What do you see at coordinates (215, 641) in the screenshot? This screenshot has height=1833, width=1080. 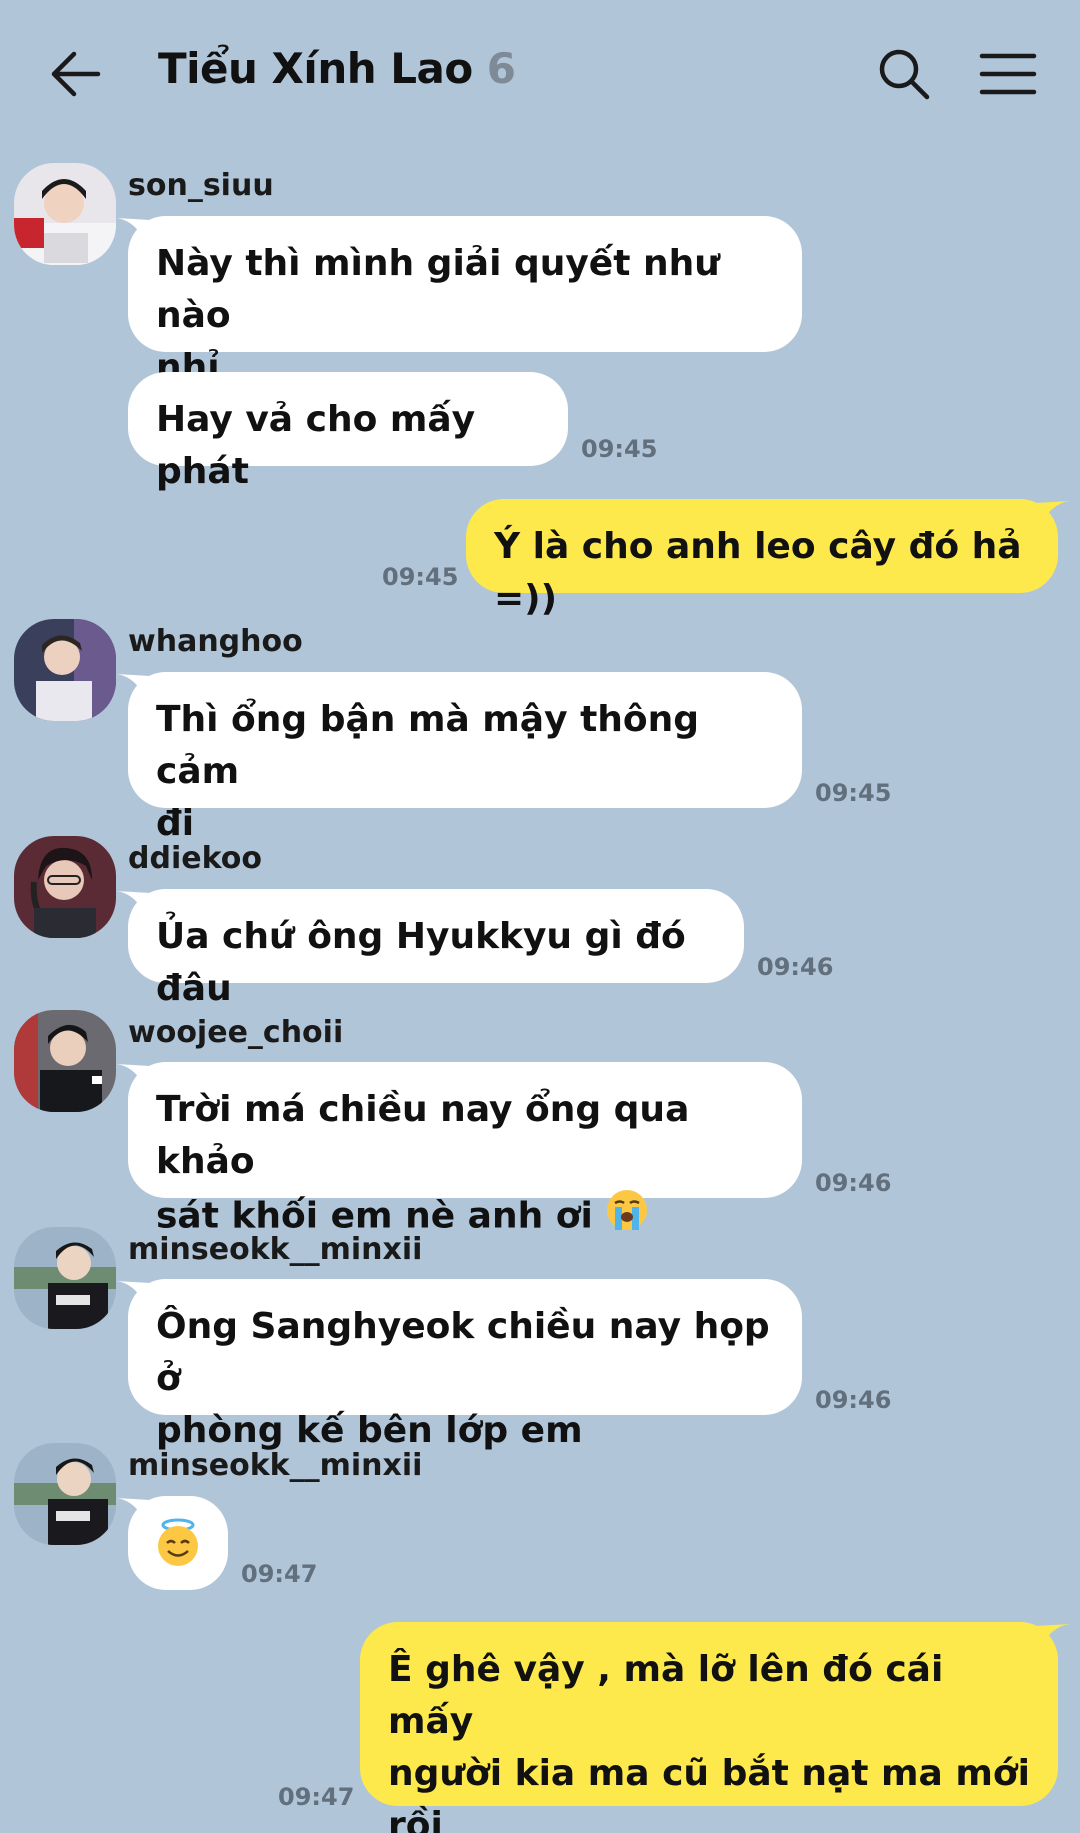 I see `sender-name: whanghoo` at bounding box center [215, 641].